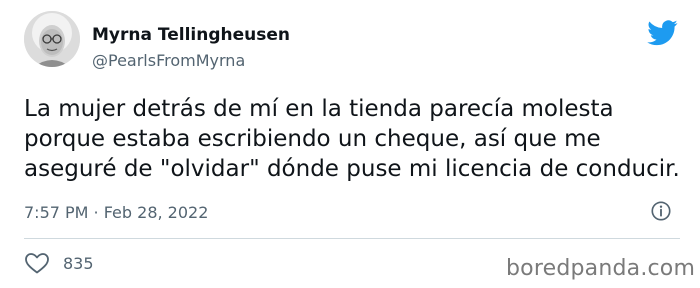  I want to click on avatar, so click(52, 39).